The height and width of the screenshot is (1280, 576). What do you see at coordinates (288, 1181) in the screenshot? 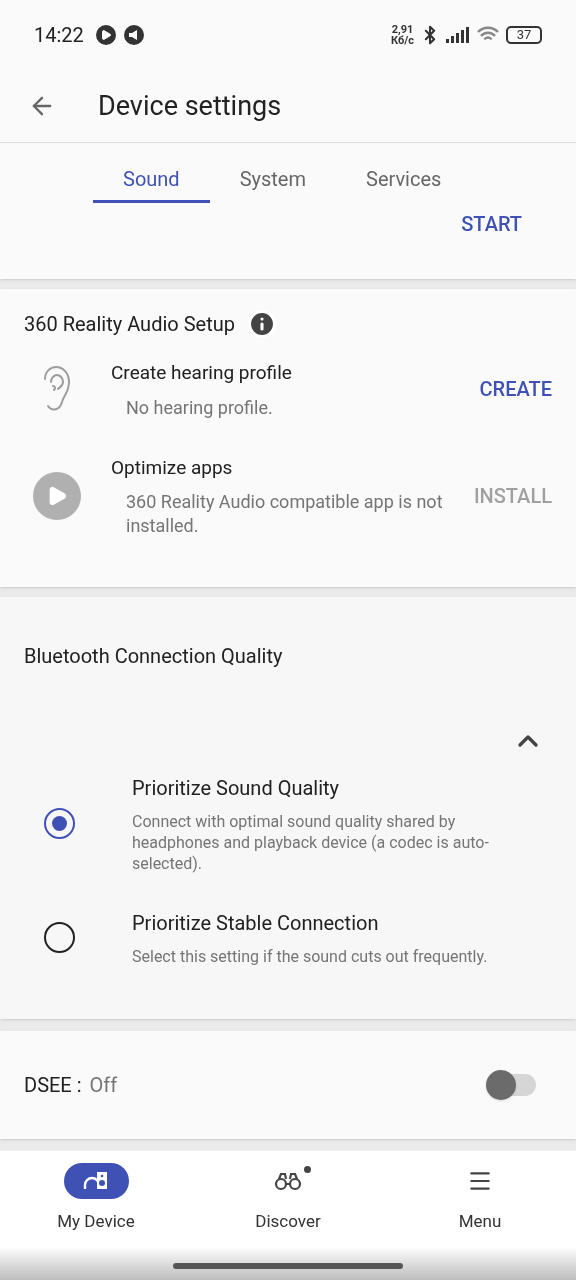
I see `binoculars-icon` at bounding box center [288, 1181].